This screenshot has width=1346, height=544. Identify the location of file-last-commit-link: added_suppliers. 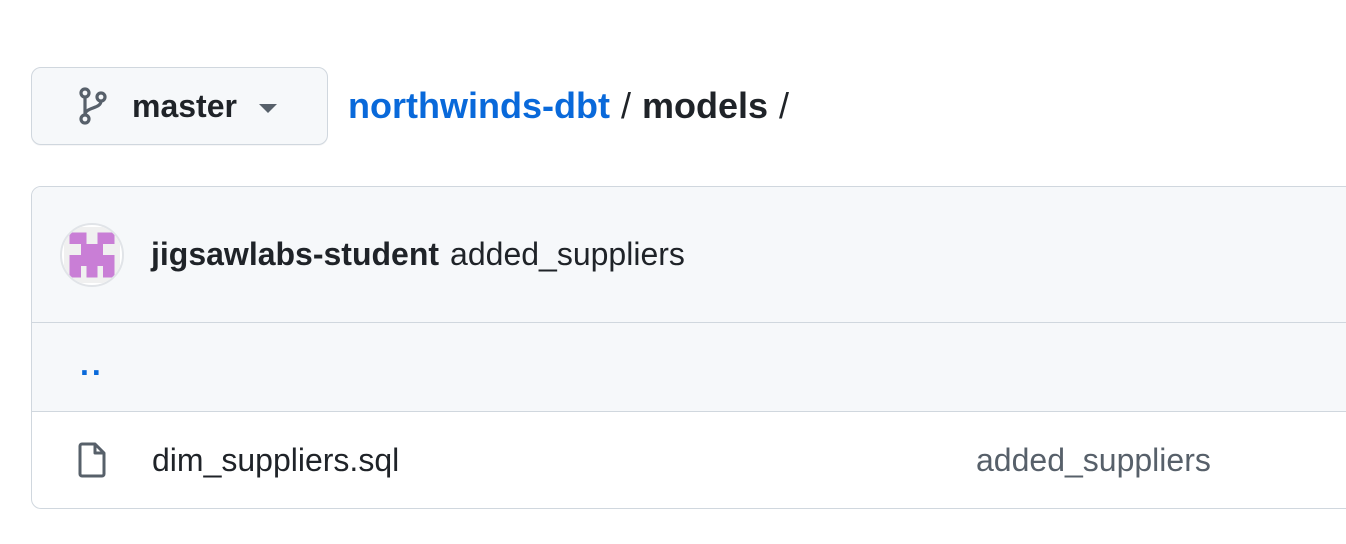
(1093, 460).